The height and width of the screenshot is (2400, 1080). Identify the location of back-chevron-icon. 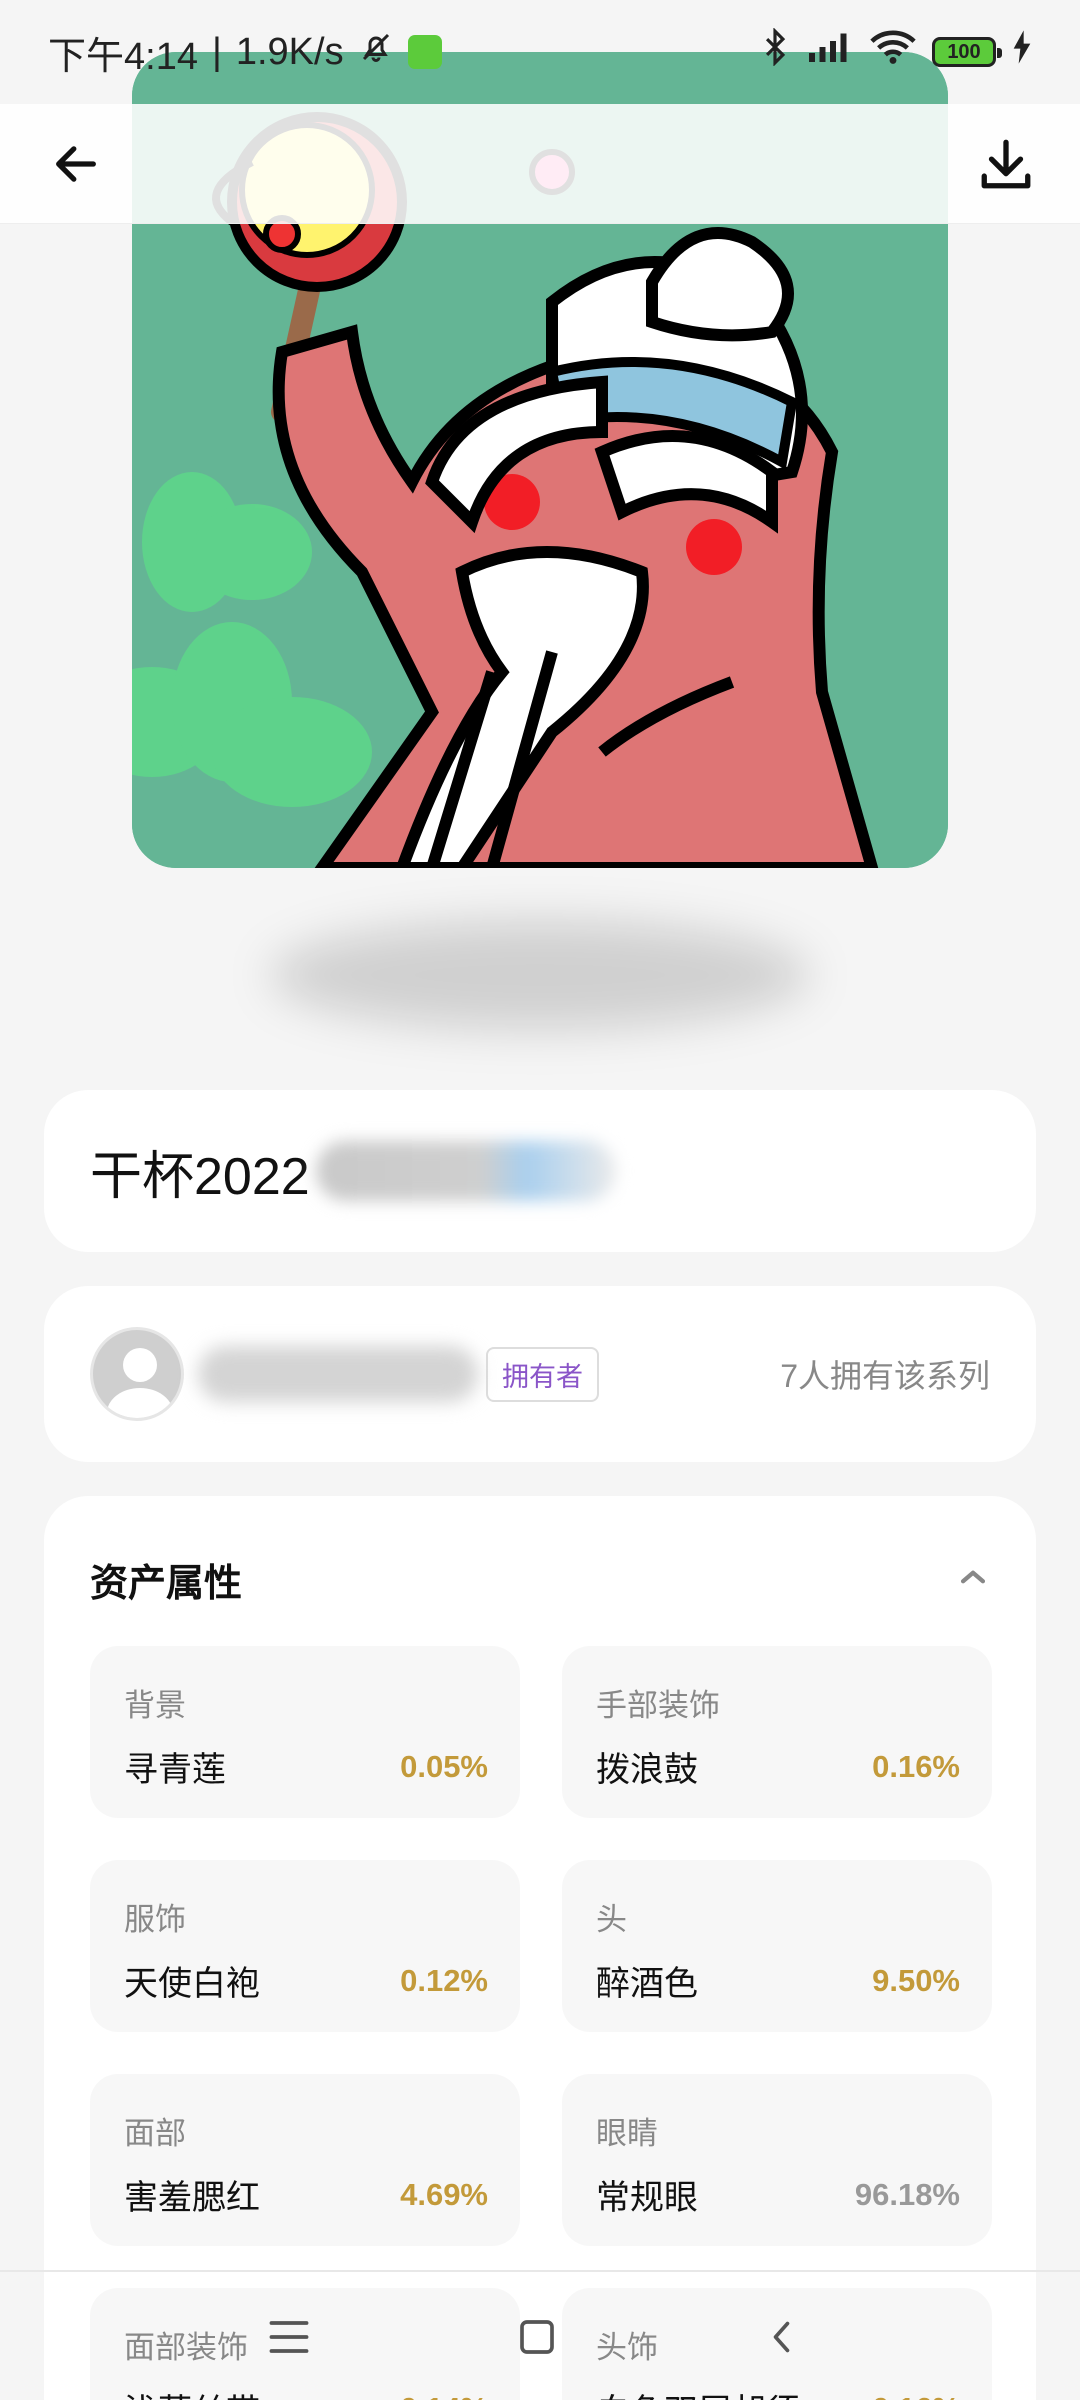
(783, 2337).